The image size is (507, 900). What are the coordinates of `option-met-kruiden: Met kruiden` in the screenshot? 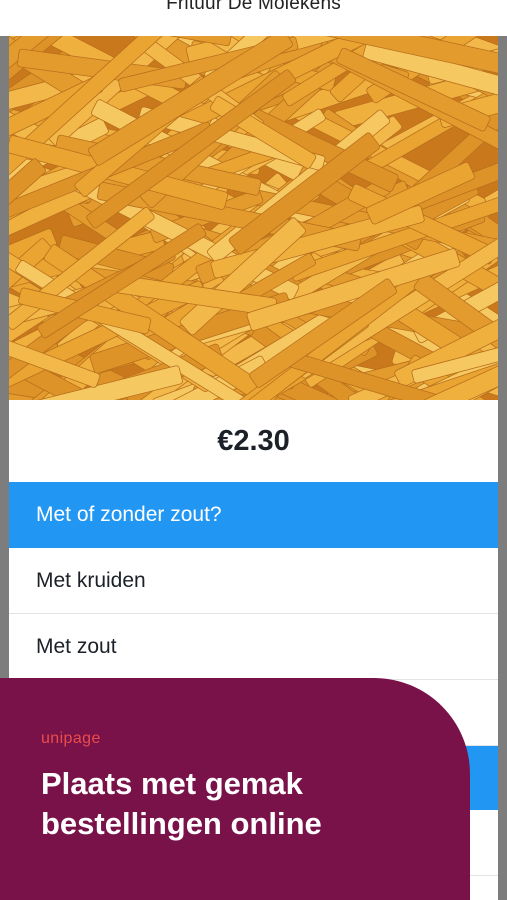 It's located at (253, 581).